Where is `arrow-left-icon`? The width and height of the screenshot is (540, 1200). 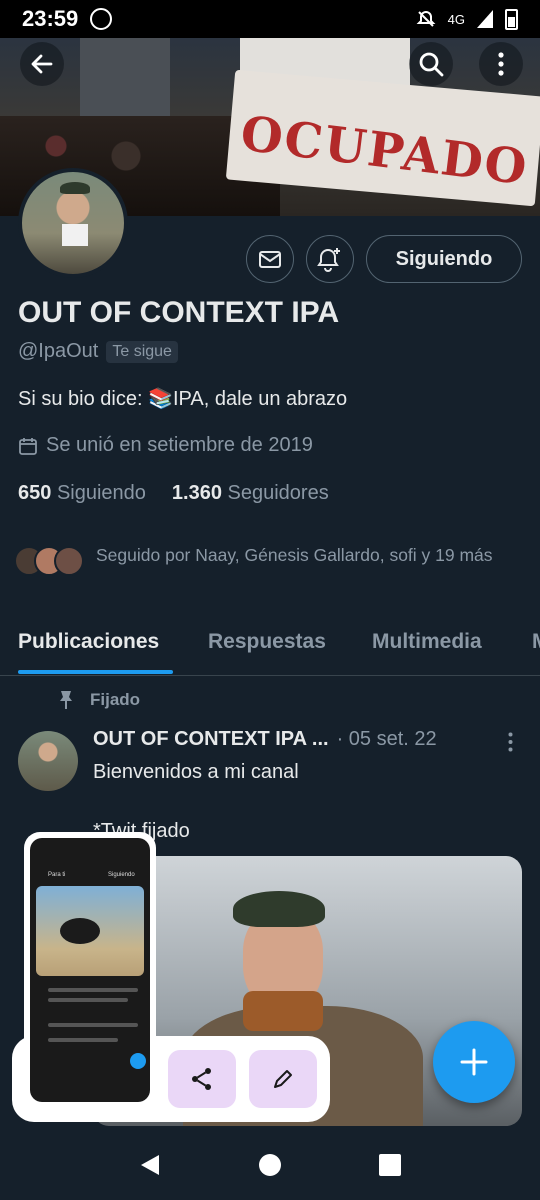 arrow-left-icon is located at coordinates (42, 64).